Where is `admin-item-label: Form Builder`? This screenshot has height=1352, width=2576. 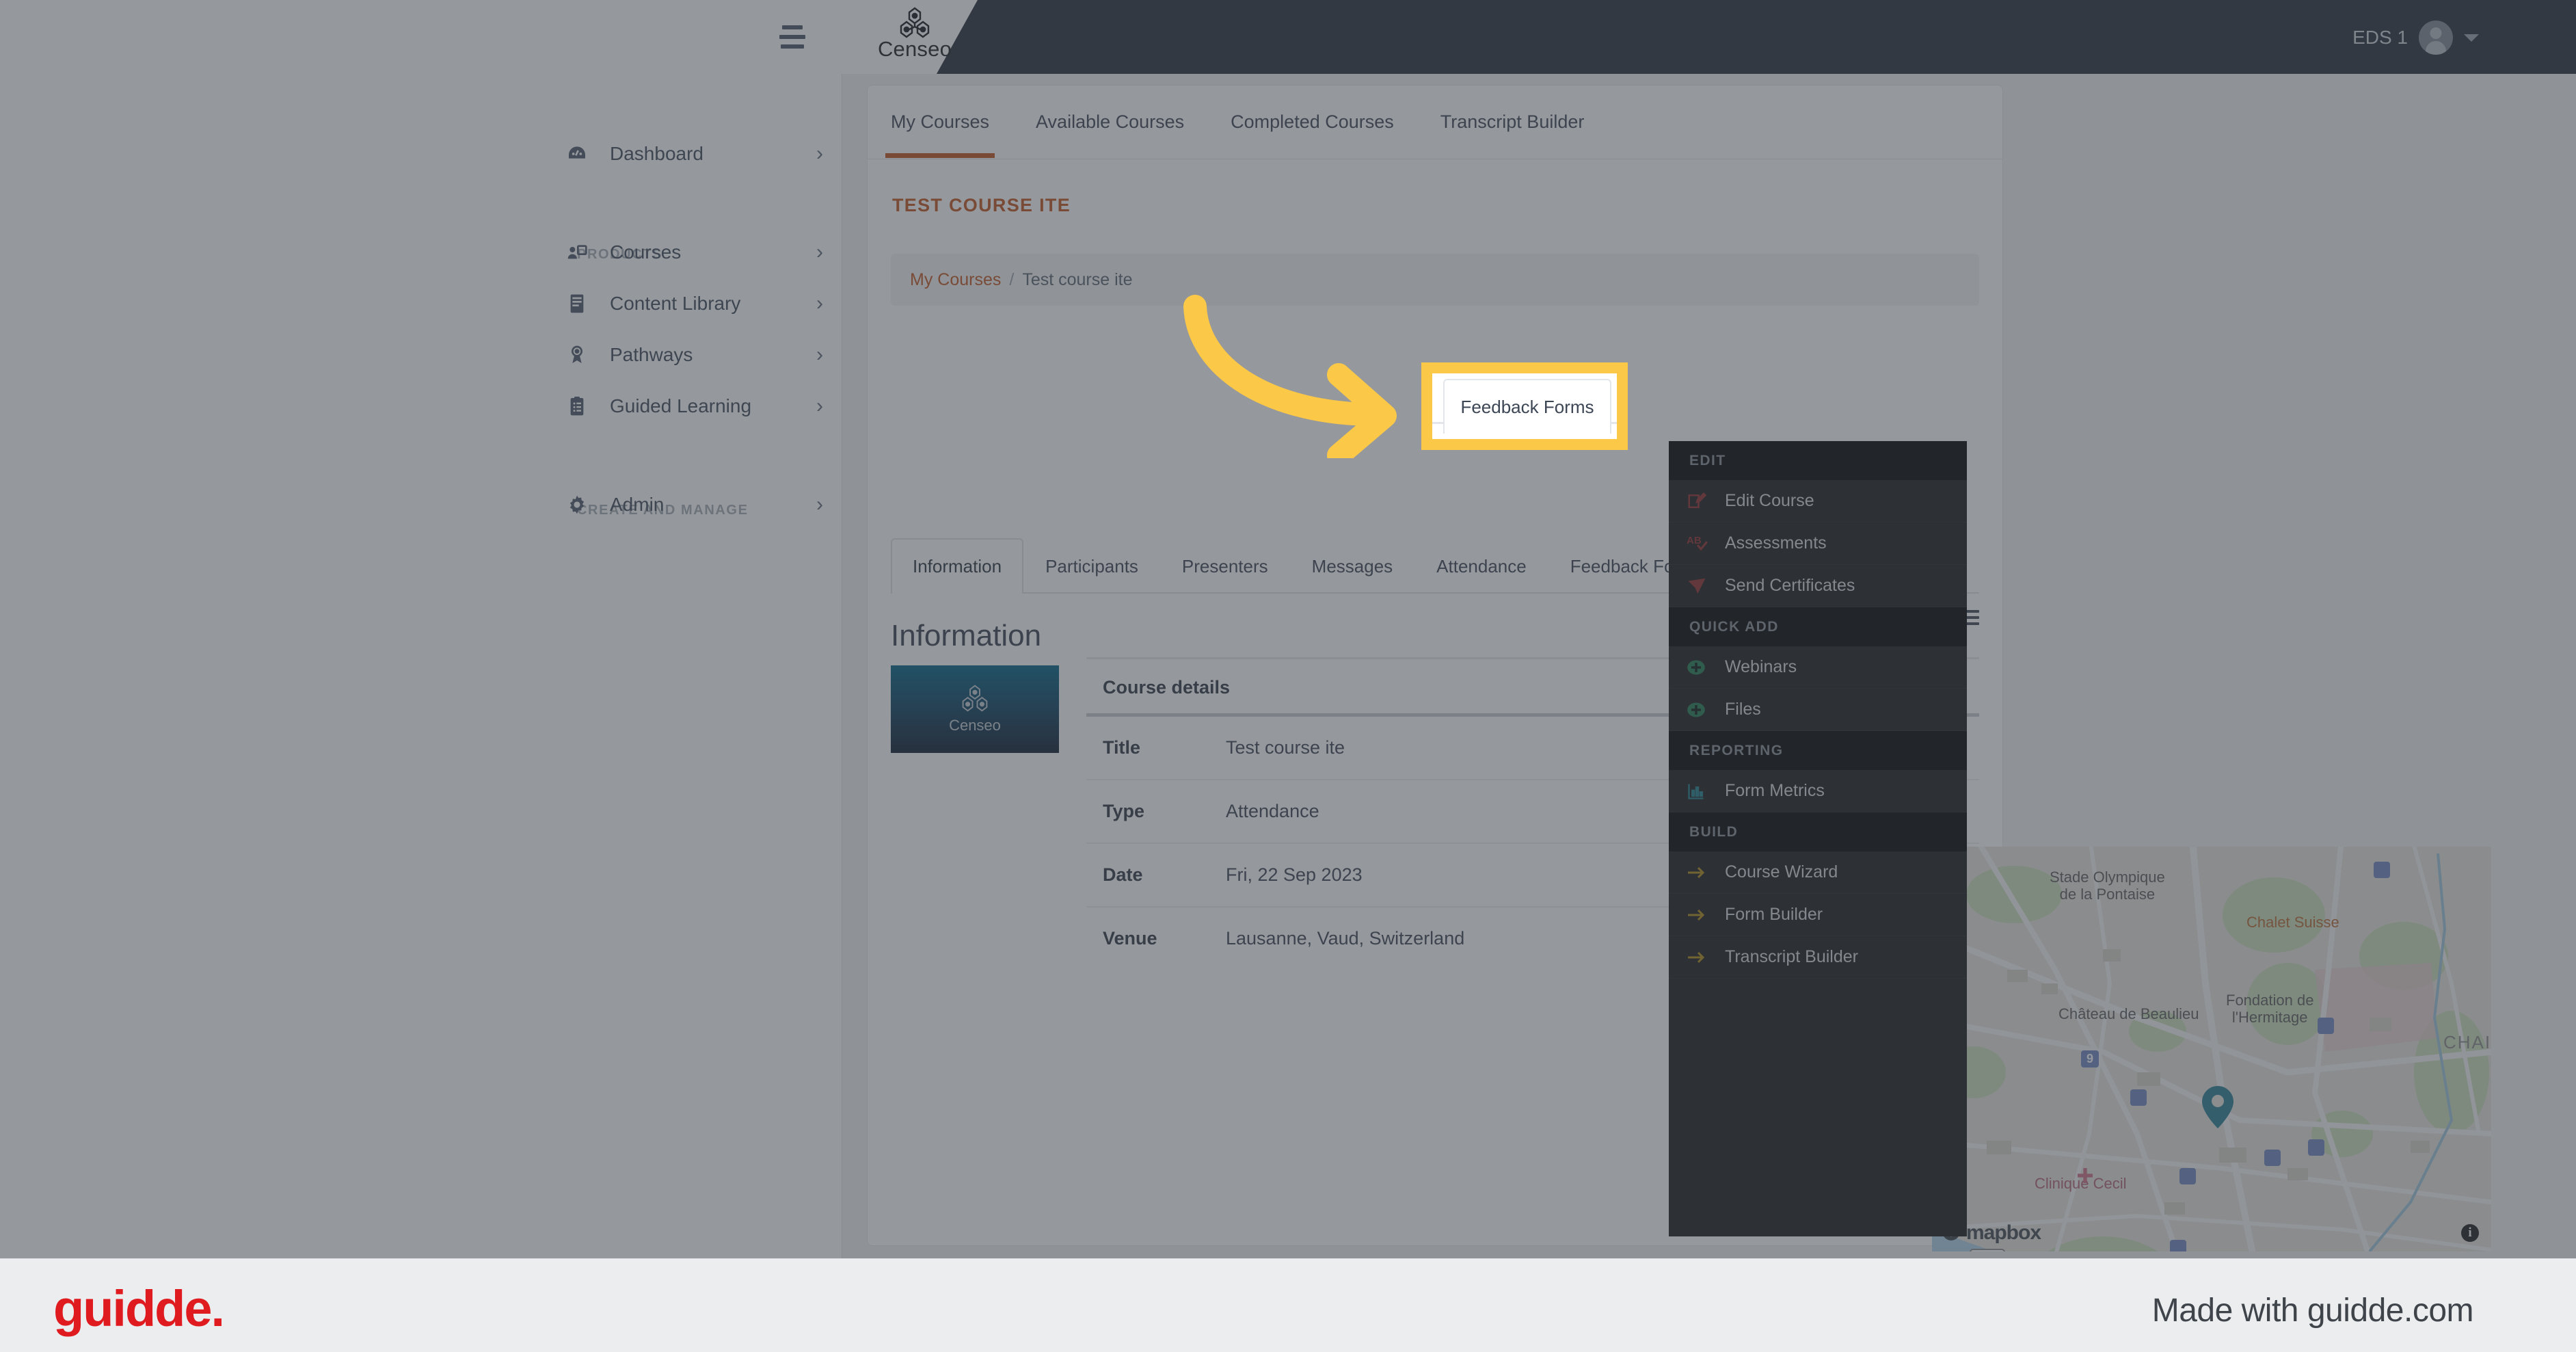 admin-item-label: Form Builder is located at coordinates (1774, 914).